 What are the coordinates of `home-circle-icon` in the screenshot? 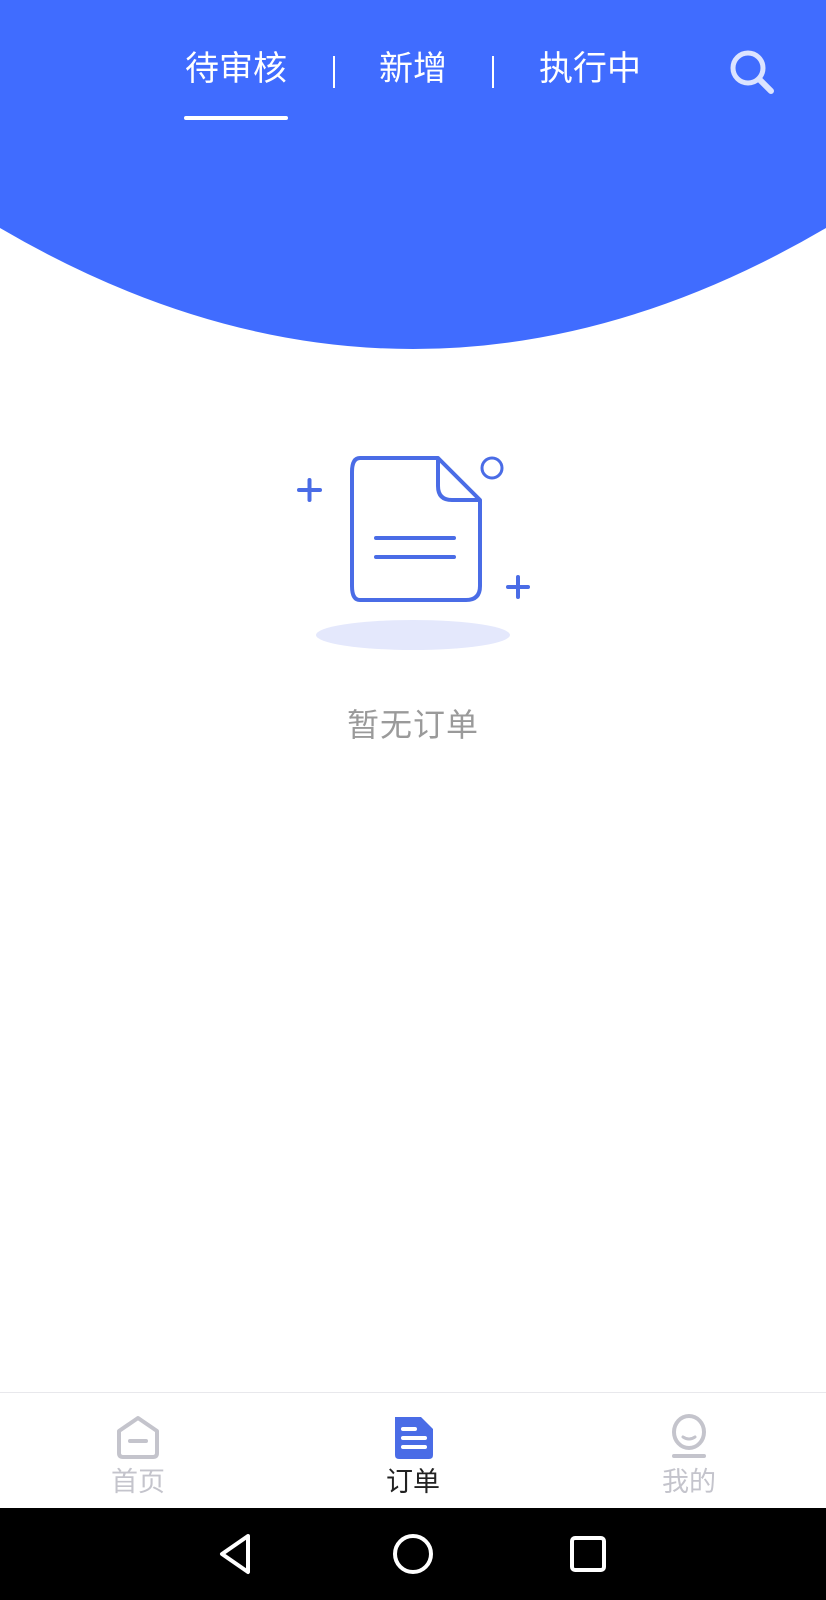 It's located at (413, 1554).